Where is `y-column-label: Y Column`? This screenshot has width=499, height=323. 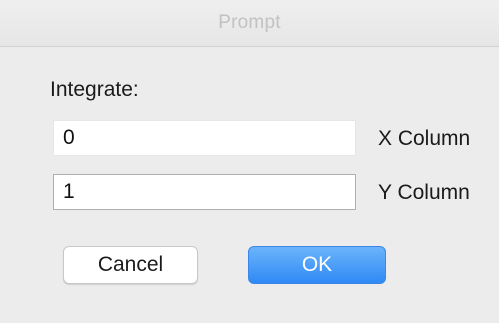 y-column-label: Y Column is located at coordinates (424, 192).